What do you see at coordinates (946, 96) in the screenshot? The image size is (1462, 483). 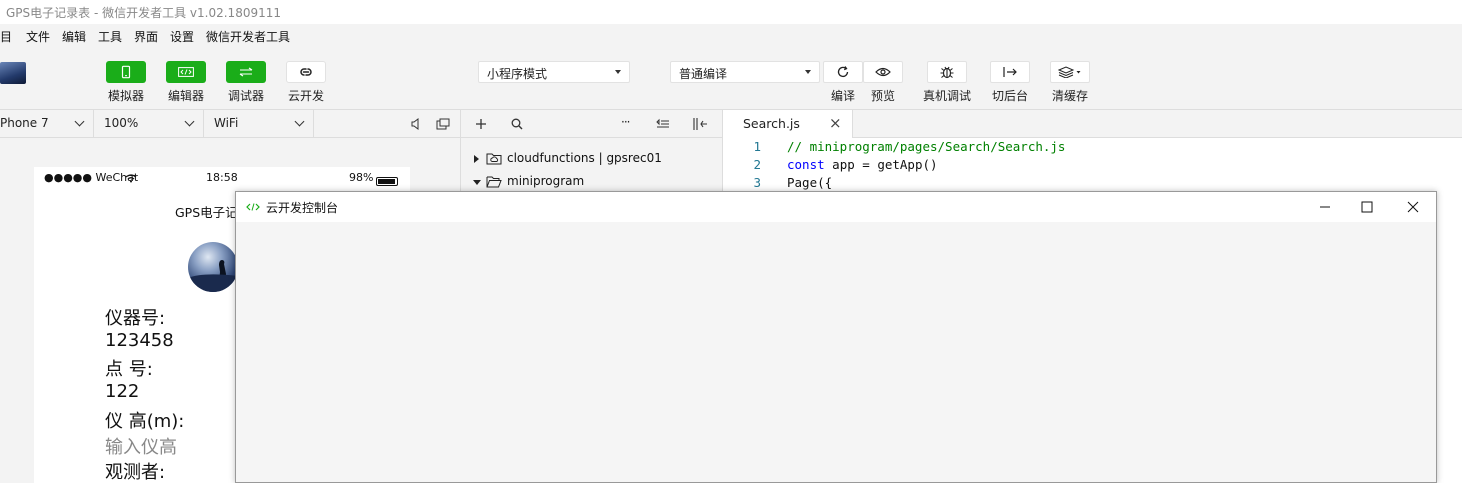 I see `remote-debug-label: 真机调试` at bounding box center [946, 96].